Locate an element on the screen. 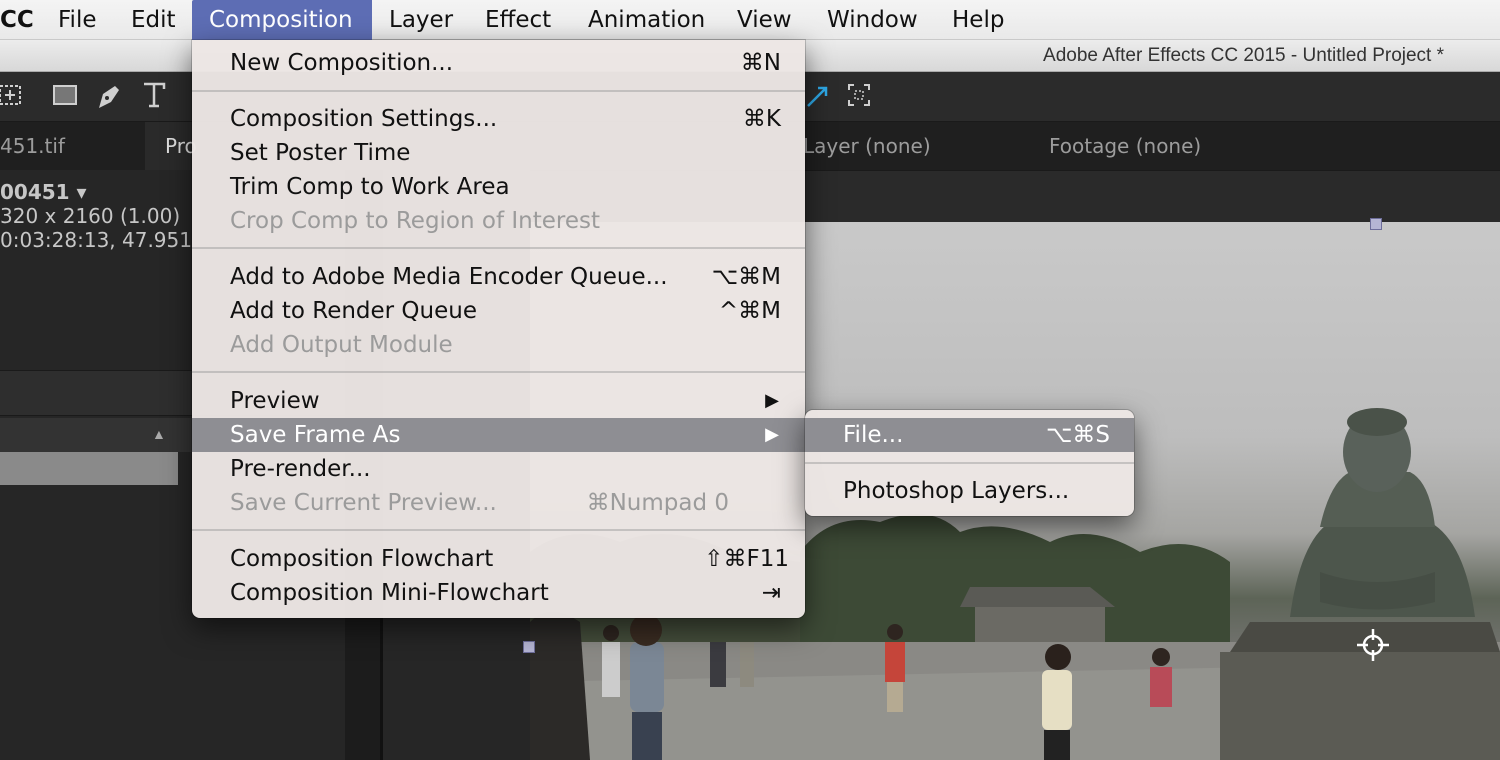 This screenshot has width=1500, height=760. transform-handle-left is located at coordinates (529, 647).